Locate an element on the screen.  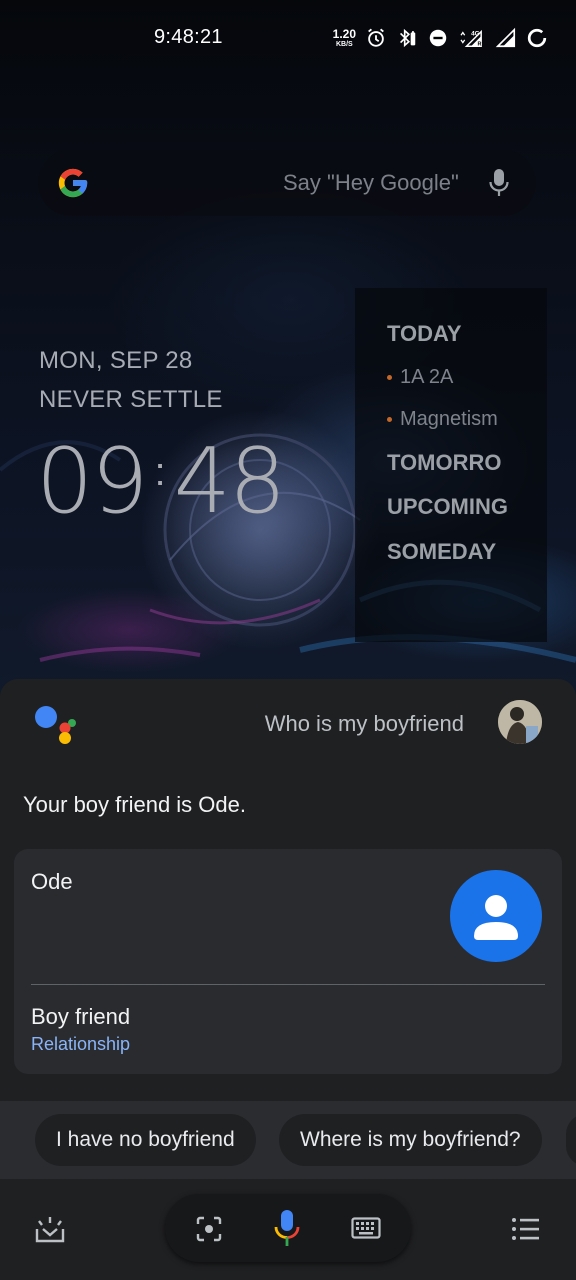
avatar-photo is located at coordinates (520, 722).